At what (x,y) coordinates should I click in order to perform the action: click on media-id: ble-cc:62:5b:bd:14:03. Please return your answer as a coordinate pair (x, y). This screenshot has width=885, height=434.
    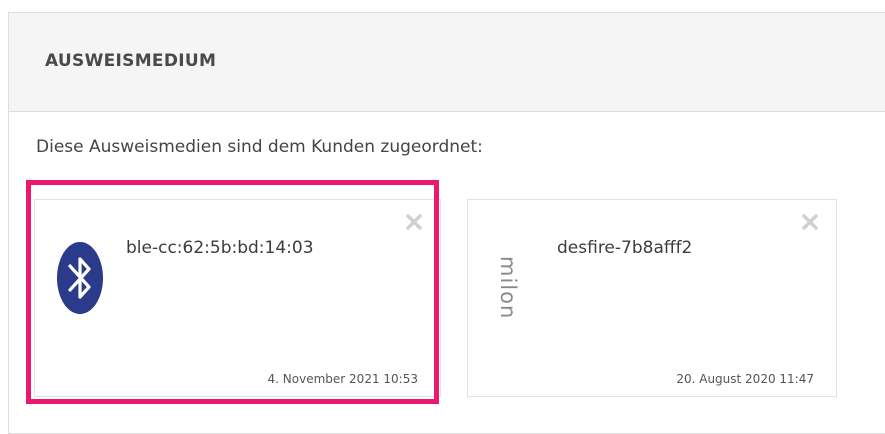
    Looking at the image, I should click on (220, 248).